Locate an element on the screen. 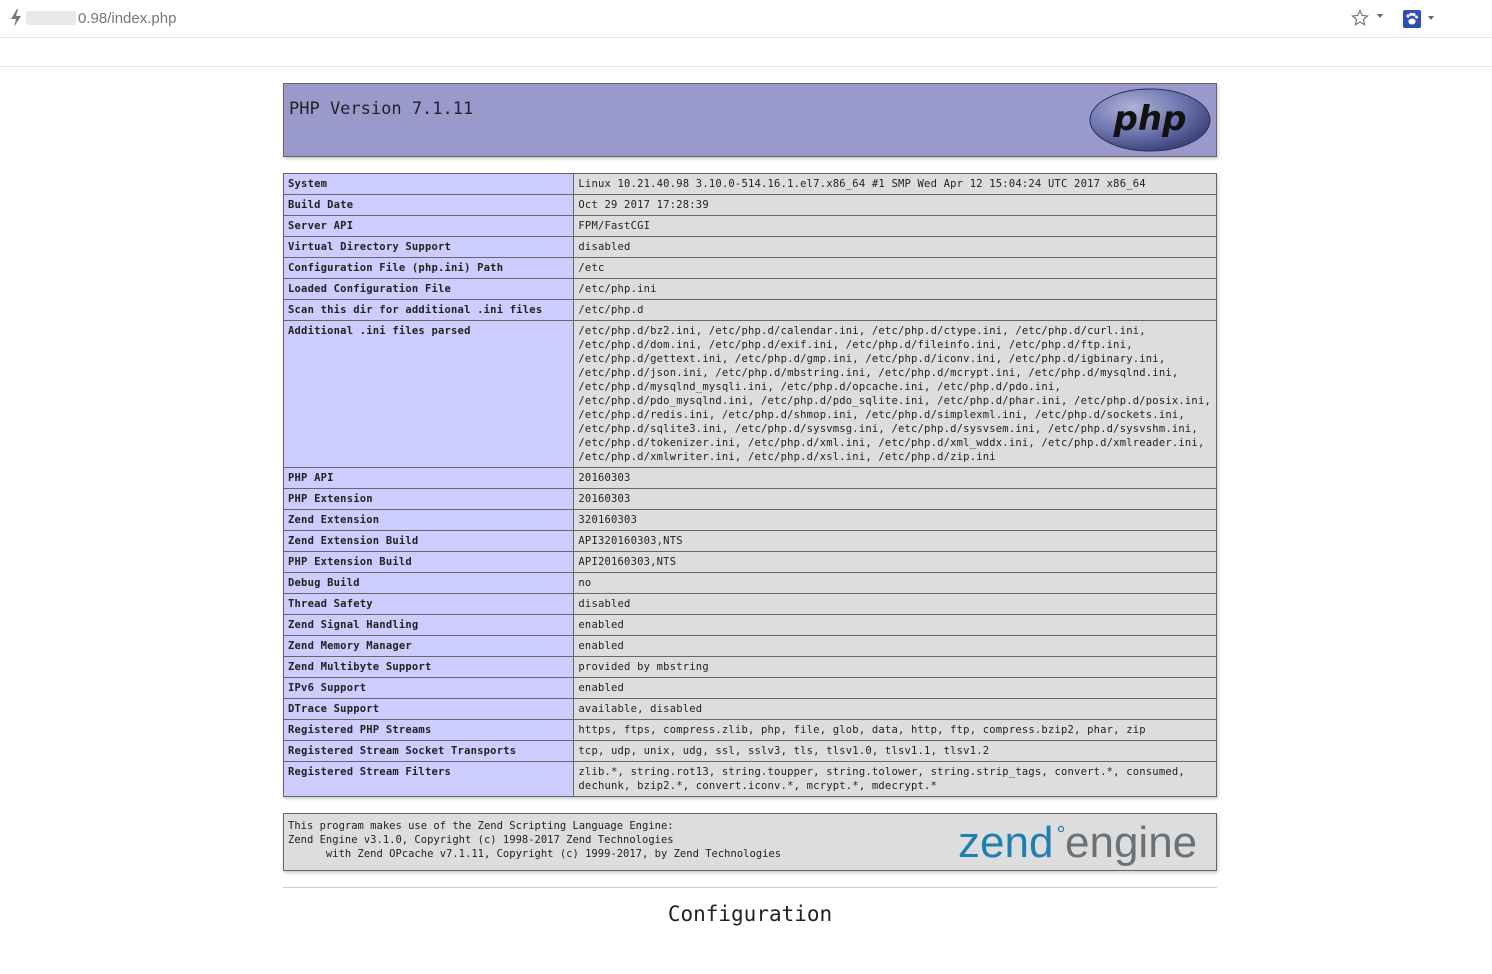 Image resolution: width=1492 pixels, height=974 pixels. info-row-value: /etc is located at coordinates (895, 268).